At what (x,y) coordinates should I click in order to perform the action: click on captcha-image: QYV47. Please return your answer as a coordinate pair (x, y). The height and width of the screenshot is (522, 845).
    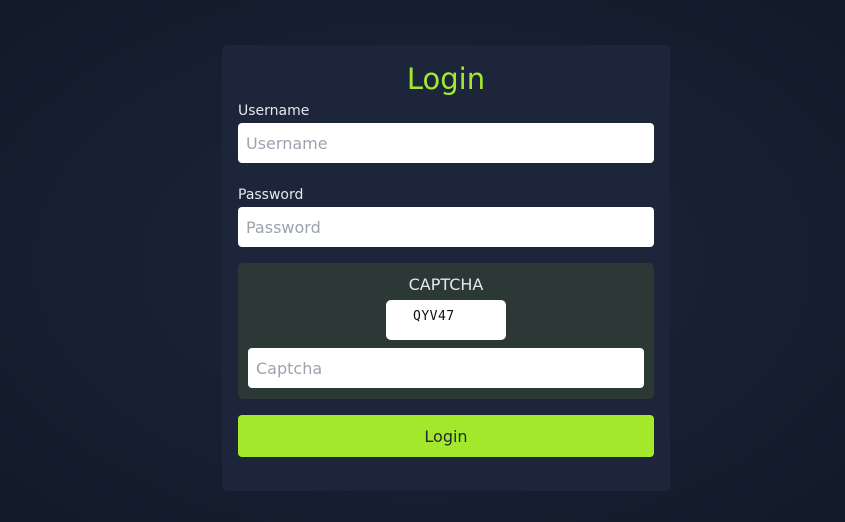
    Looking at the image, I should click on (446, 320).